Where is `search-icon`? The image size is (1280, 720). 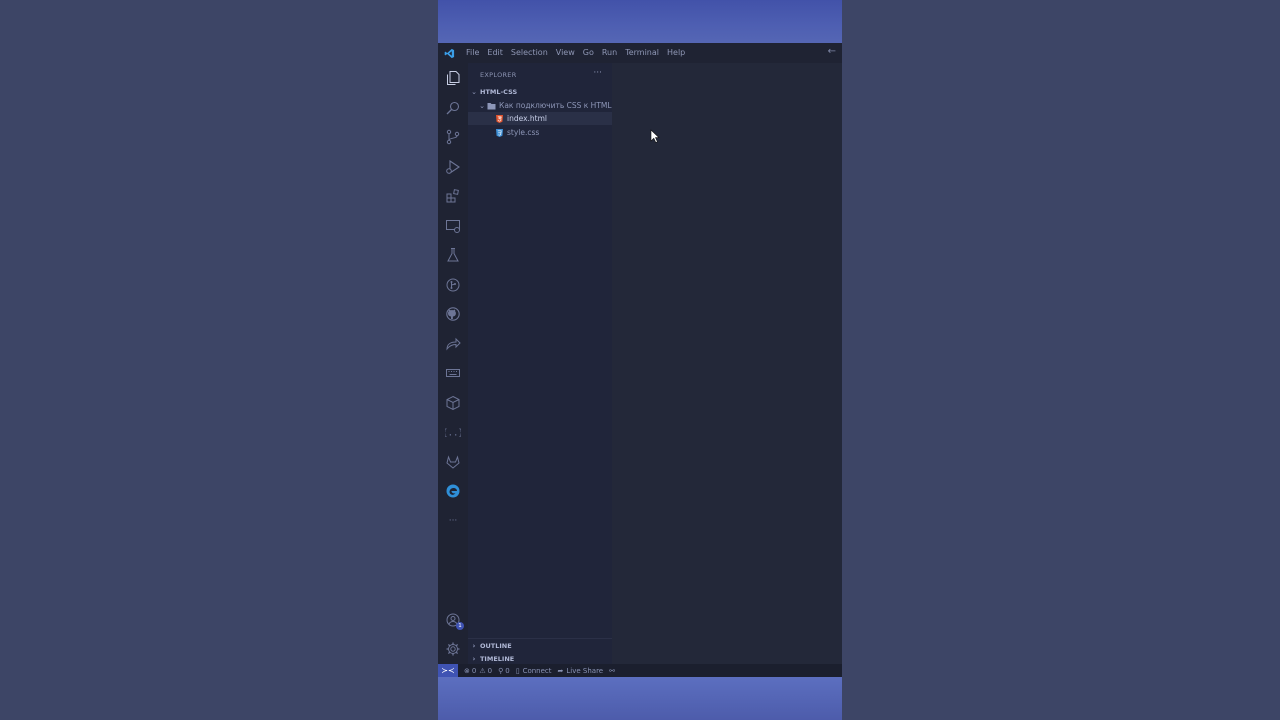
search-icon is located at coordinates (453, 108).